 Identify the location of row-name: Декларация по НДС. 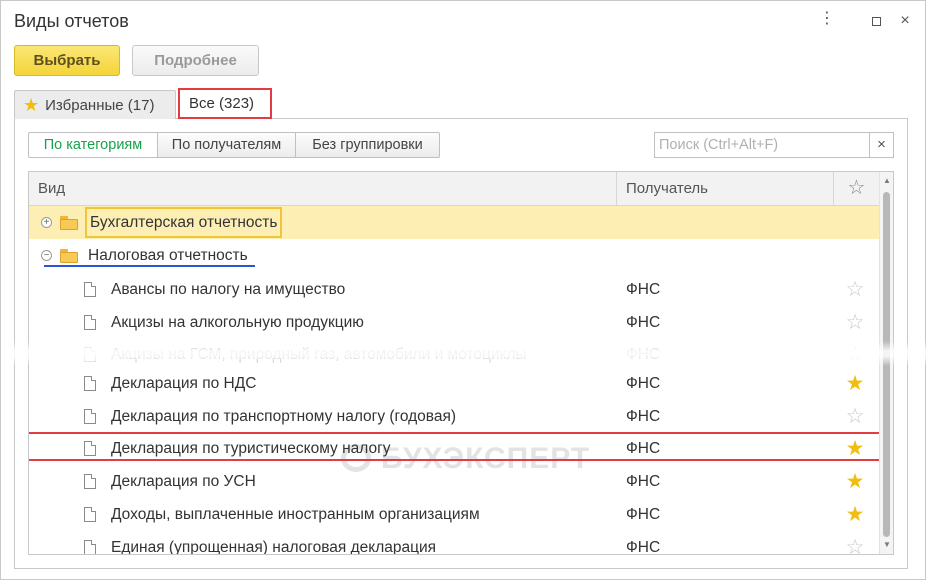
(184, 383).